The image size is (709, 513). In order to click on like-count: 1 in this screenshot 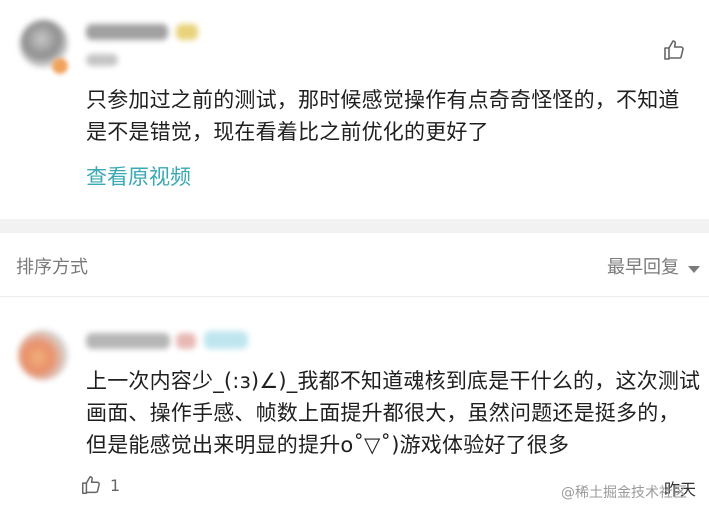, I will do `click(115, 485)`.